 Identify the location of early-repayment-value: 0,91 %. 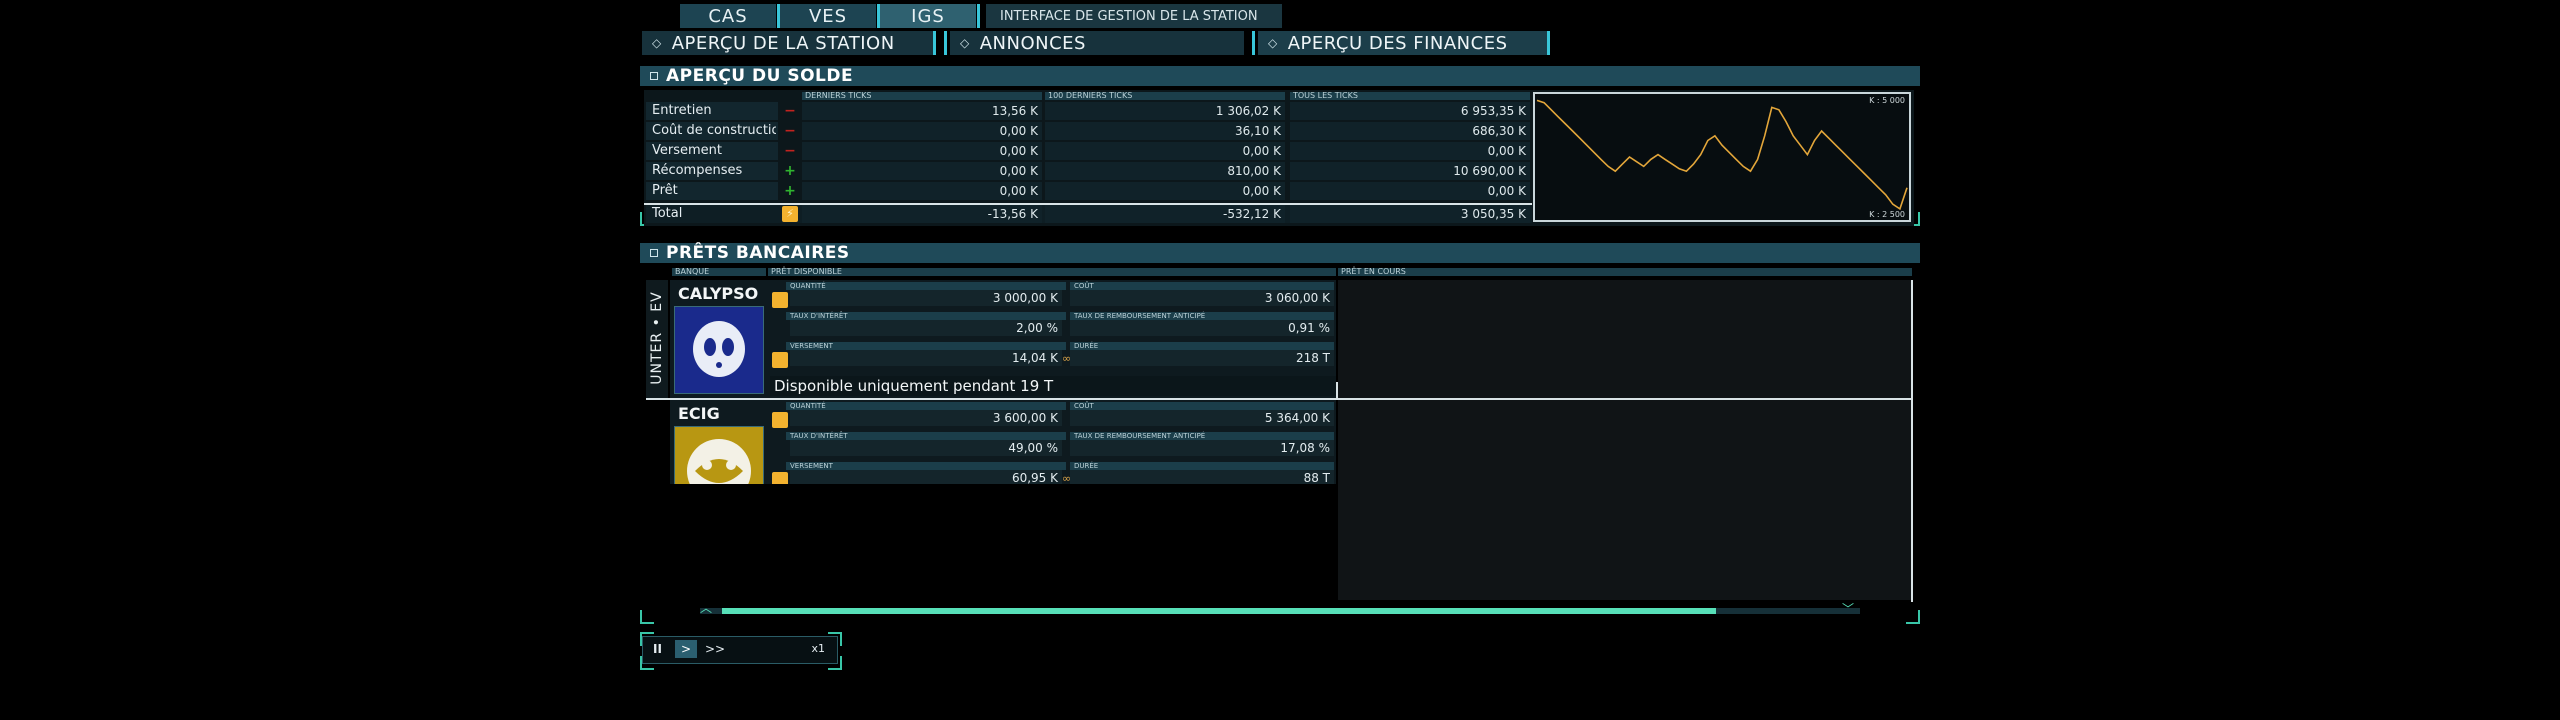
(1202, 328).